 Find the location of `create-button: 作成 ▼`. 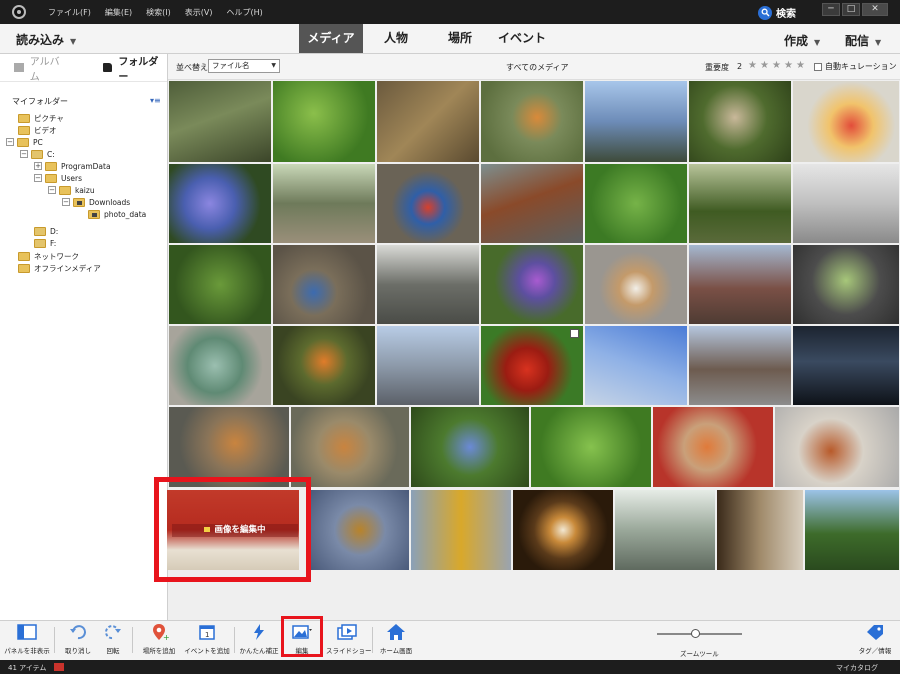

create-button: 作成 ▼ is located at coordinates (802, 40).